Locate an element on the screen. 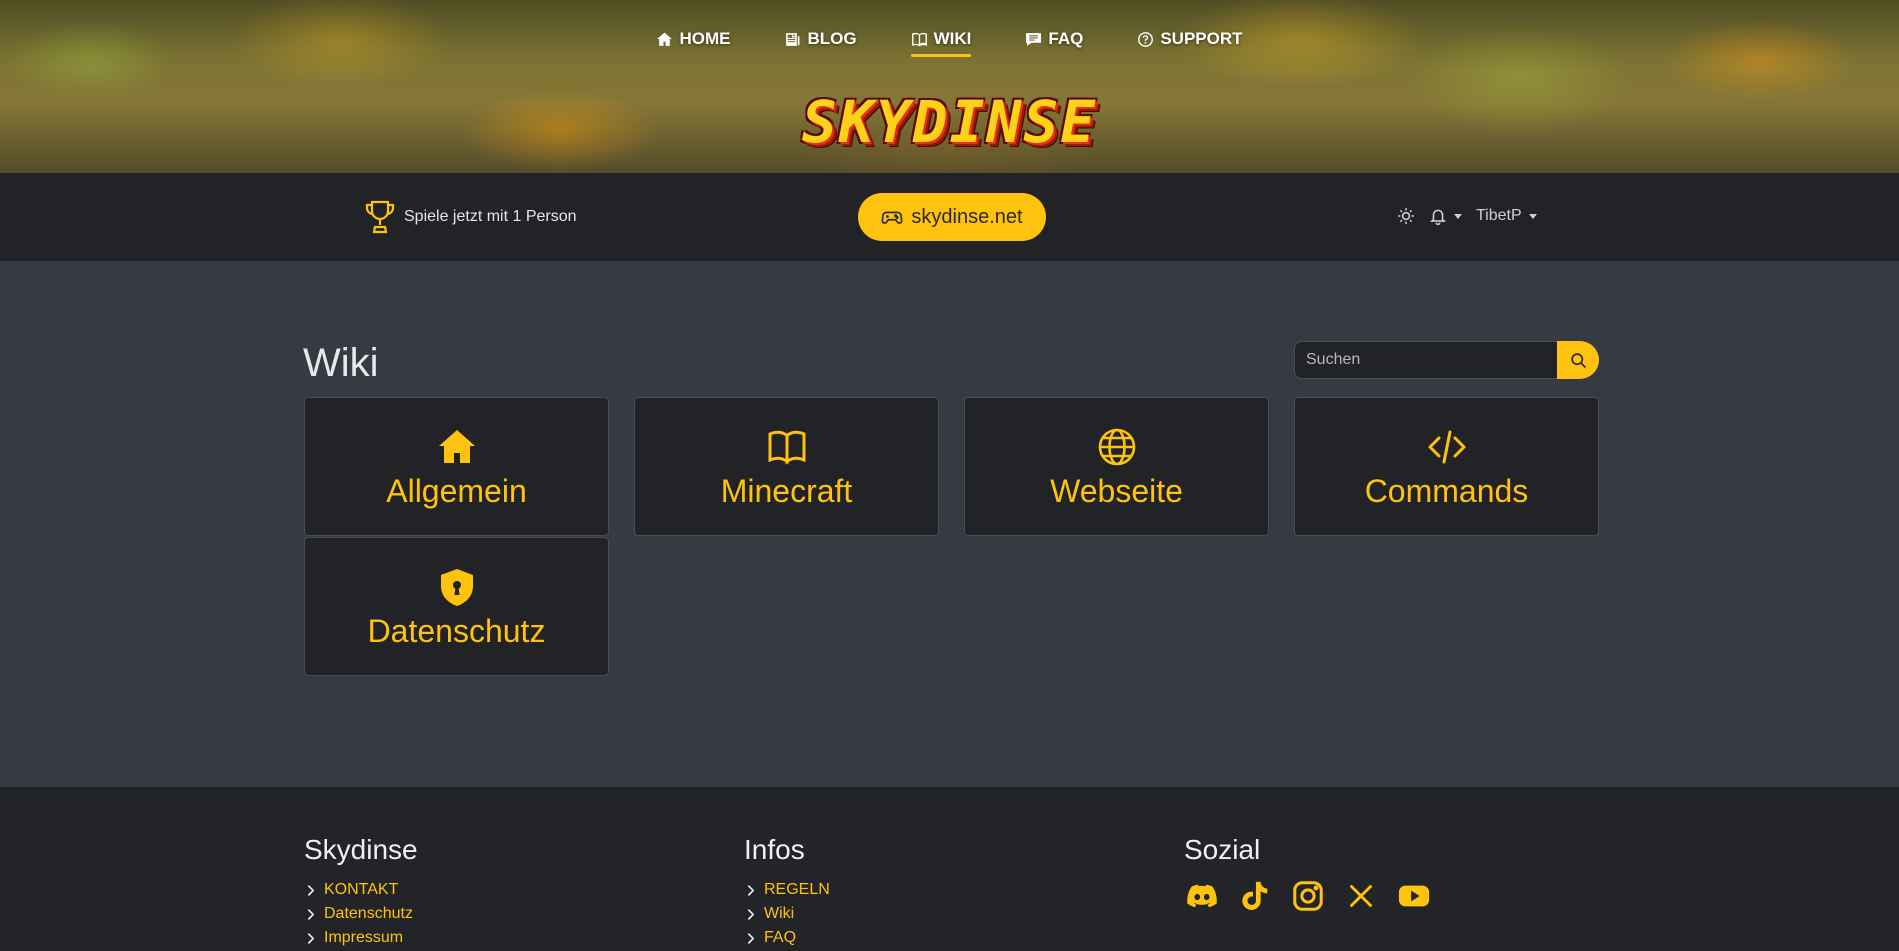 The height and width of the screenshot is (951, 1899). nav-home: HOME is located at coordinates (693, 41).